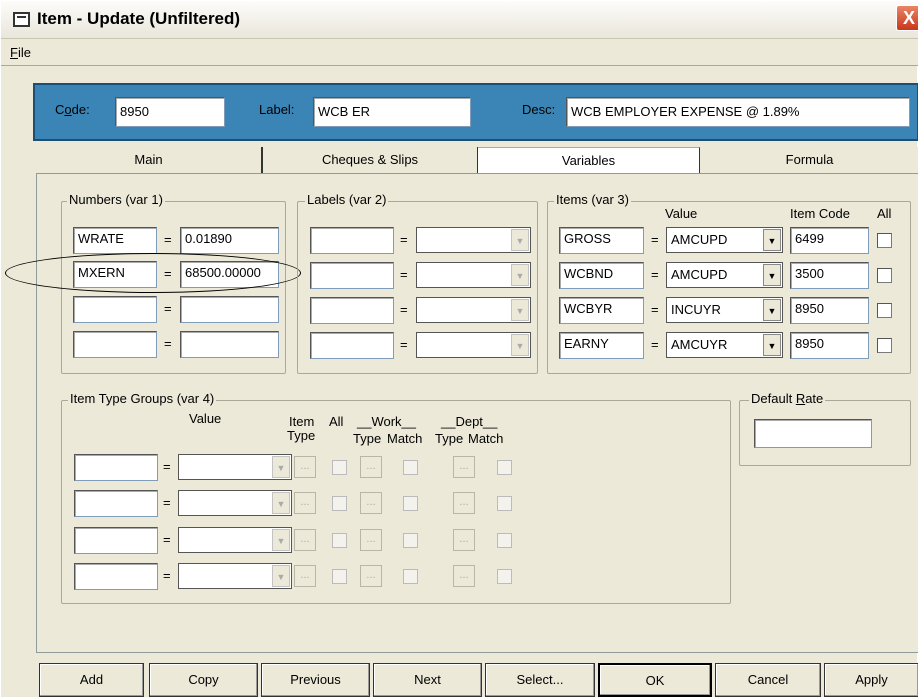 Image resolution: width=918 pixels, height=699 pixels. What do you see at coordinates (601, 275) in the screenshot?
I see `item-name-2: WCBND` at bounding box center [601, 275].